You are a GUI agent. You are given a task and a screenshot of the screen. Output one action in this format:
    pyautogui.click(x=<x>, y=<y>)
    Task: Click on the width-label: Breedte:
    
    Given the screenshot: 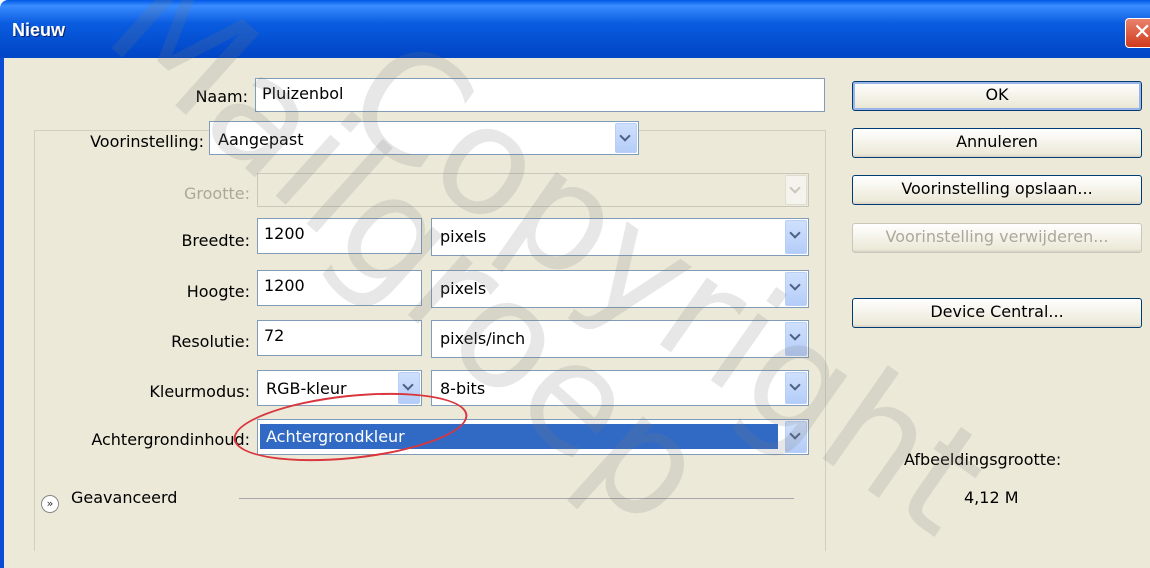 What is the action you would take?
    pyautogui.click(x=215, y=240)
    